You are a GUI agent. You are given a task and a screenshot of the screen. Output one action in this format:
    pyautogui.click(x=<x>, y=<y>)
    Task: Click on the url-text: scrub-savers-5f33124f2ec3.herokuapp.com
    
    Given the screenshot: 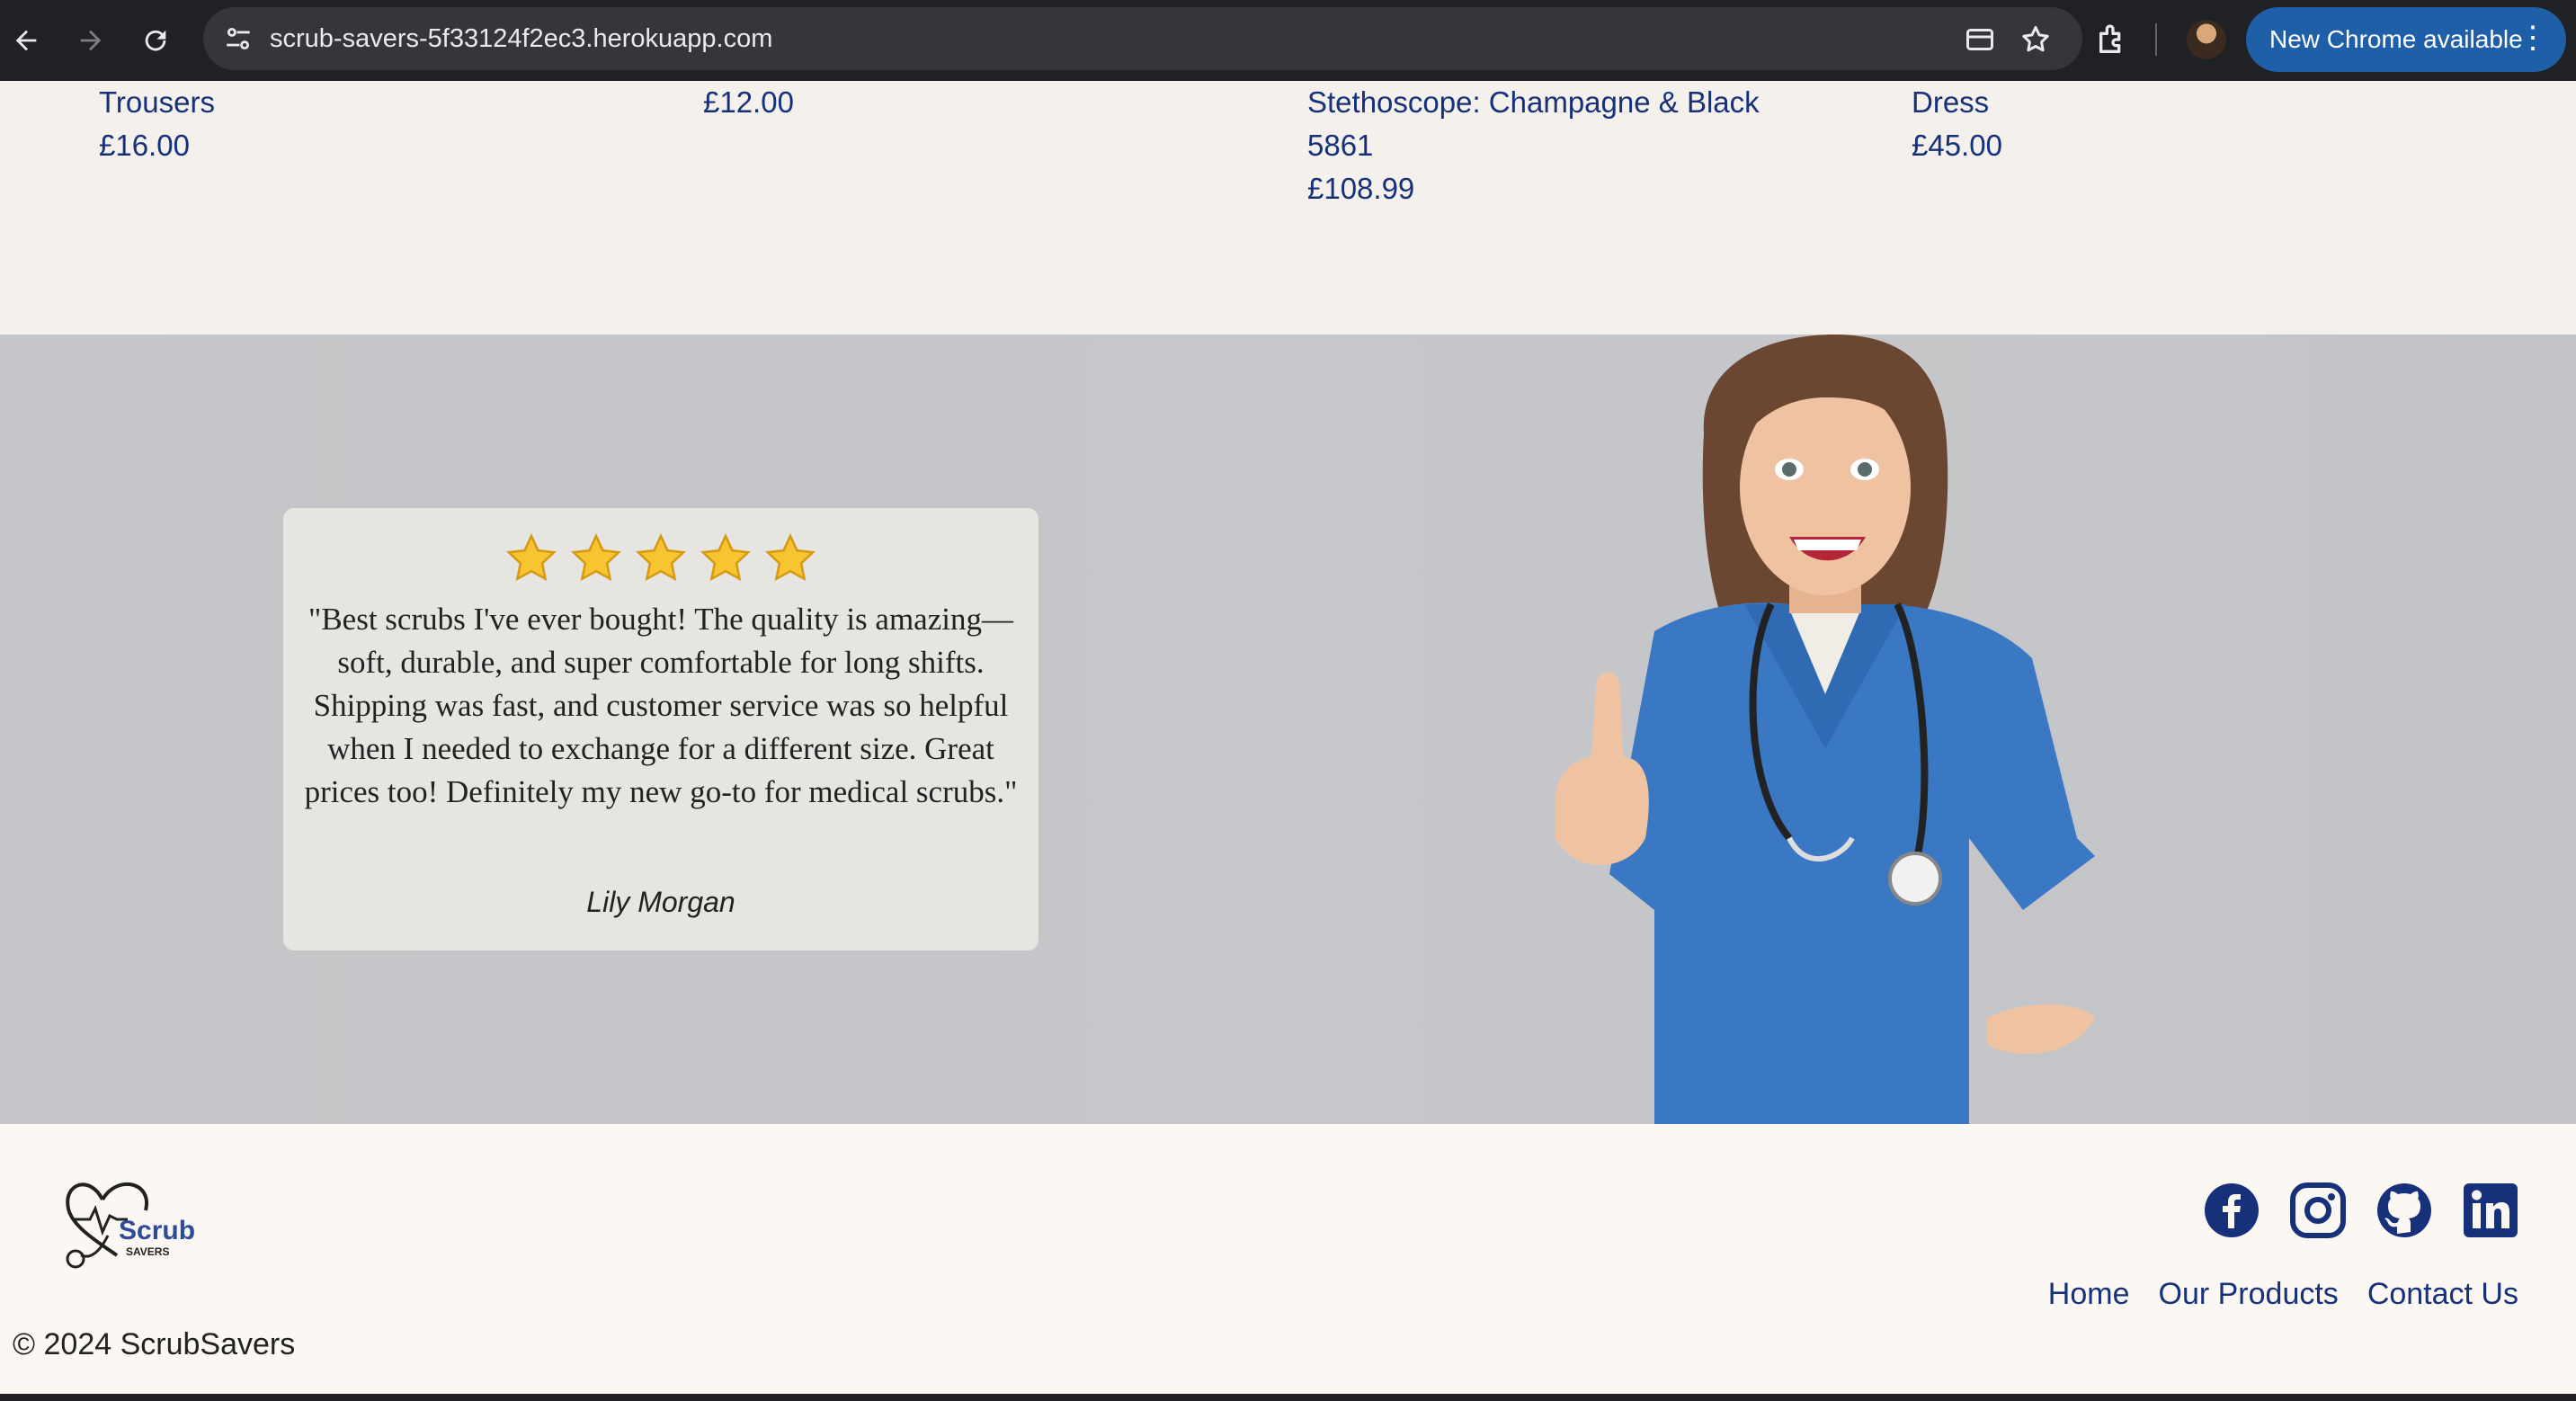 What is the action you would take?
    pyautogui.click(x=521, y=38)
    